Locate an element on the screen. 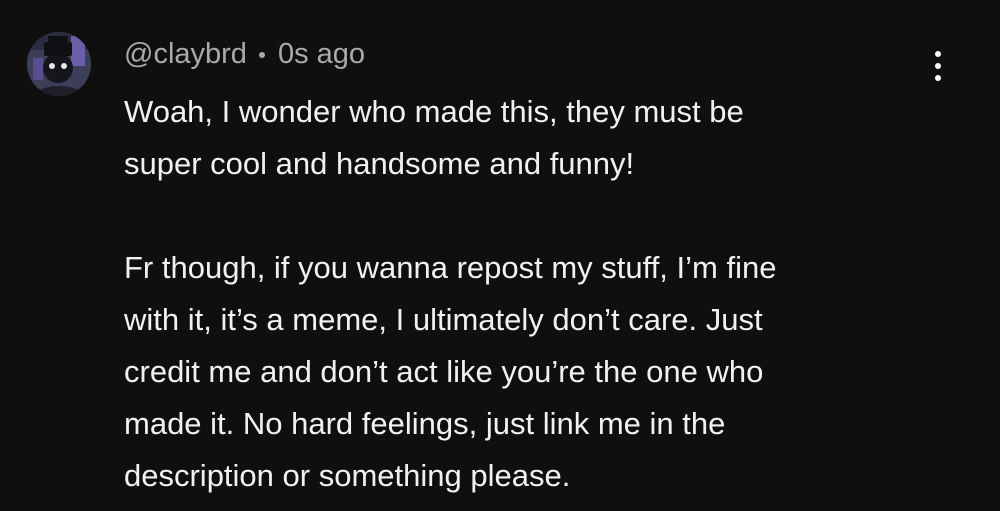 The height and width of the screenshot is (511, 1000). avatar-icon is located at coordinates (59, 64).